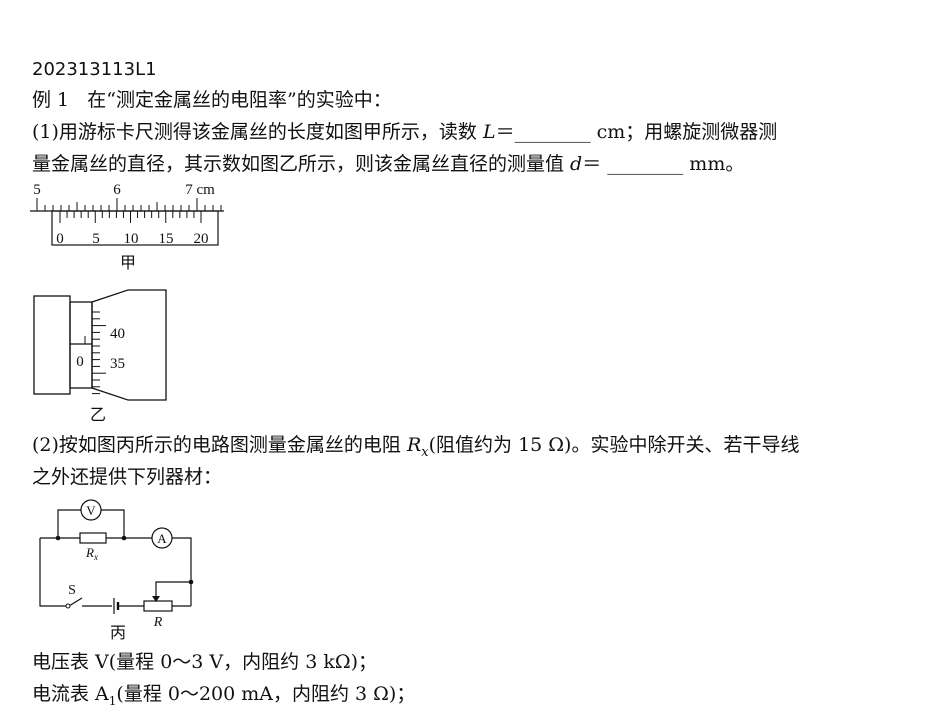 This screenshot has height=713, width=950. I want to click on wire-right, so click(182, 571).